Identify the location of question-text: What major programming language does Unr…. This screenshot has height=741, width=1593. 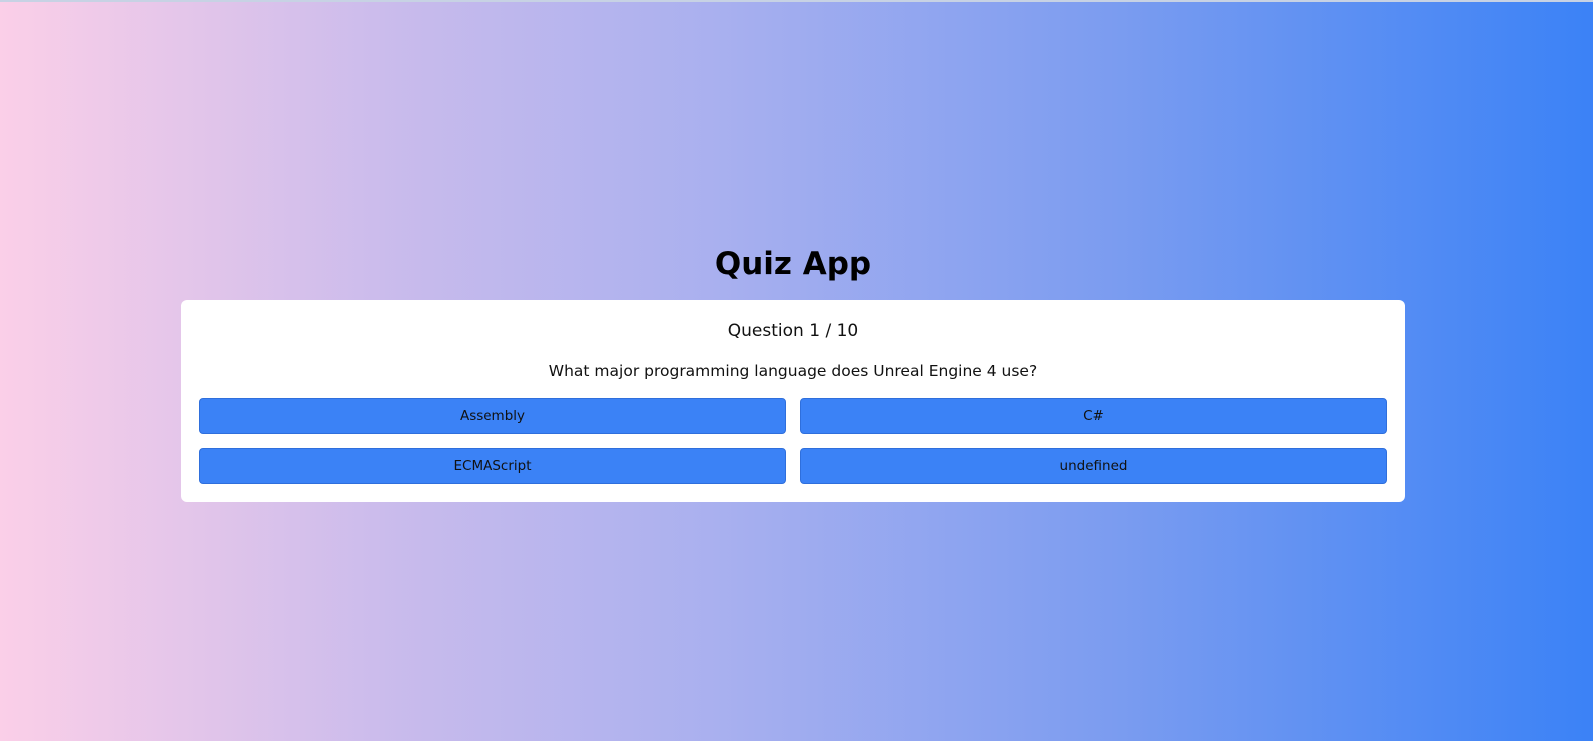
(793, 371).